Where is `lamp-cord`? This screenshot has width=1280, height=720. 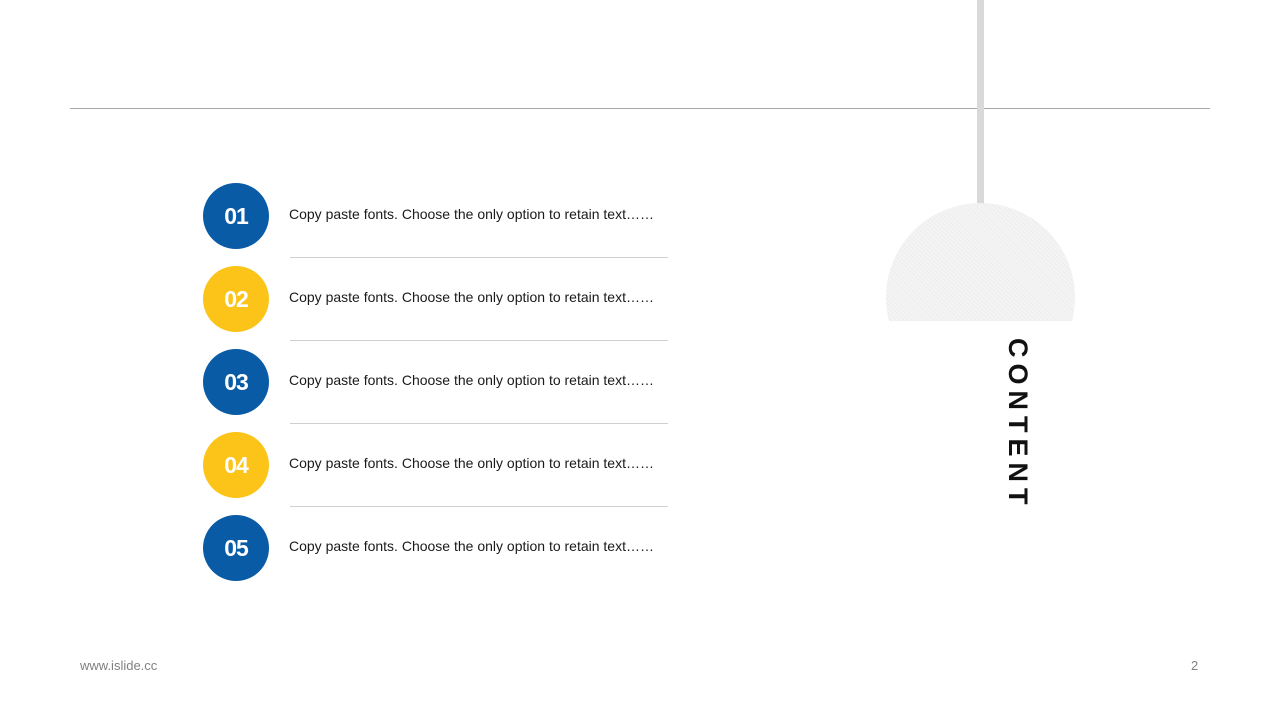
lamp-cord is located at coordinates (980, 102).